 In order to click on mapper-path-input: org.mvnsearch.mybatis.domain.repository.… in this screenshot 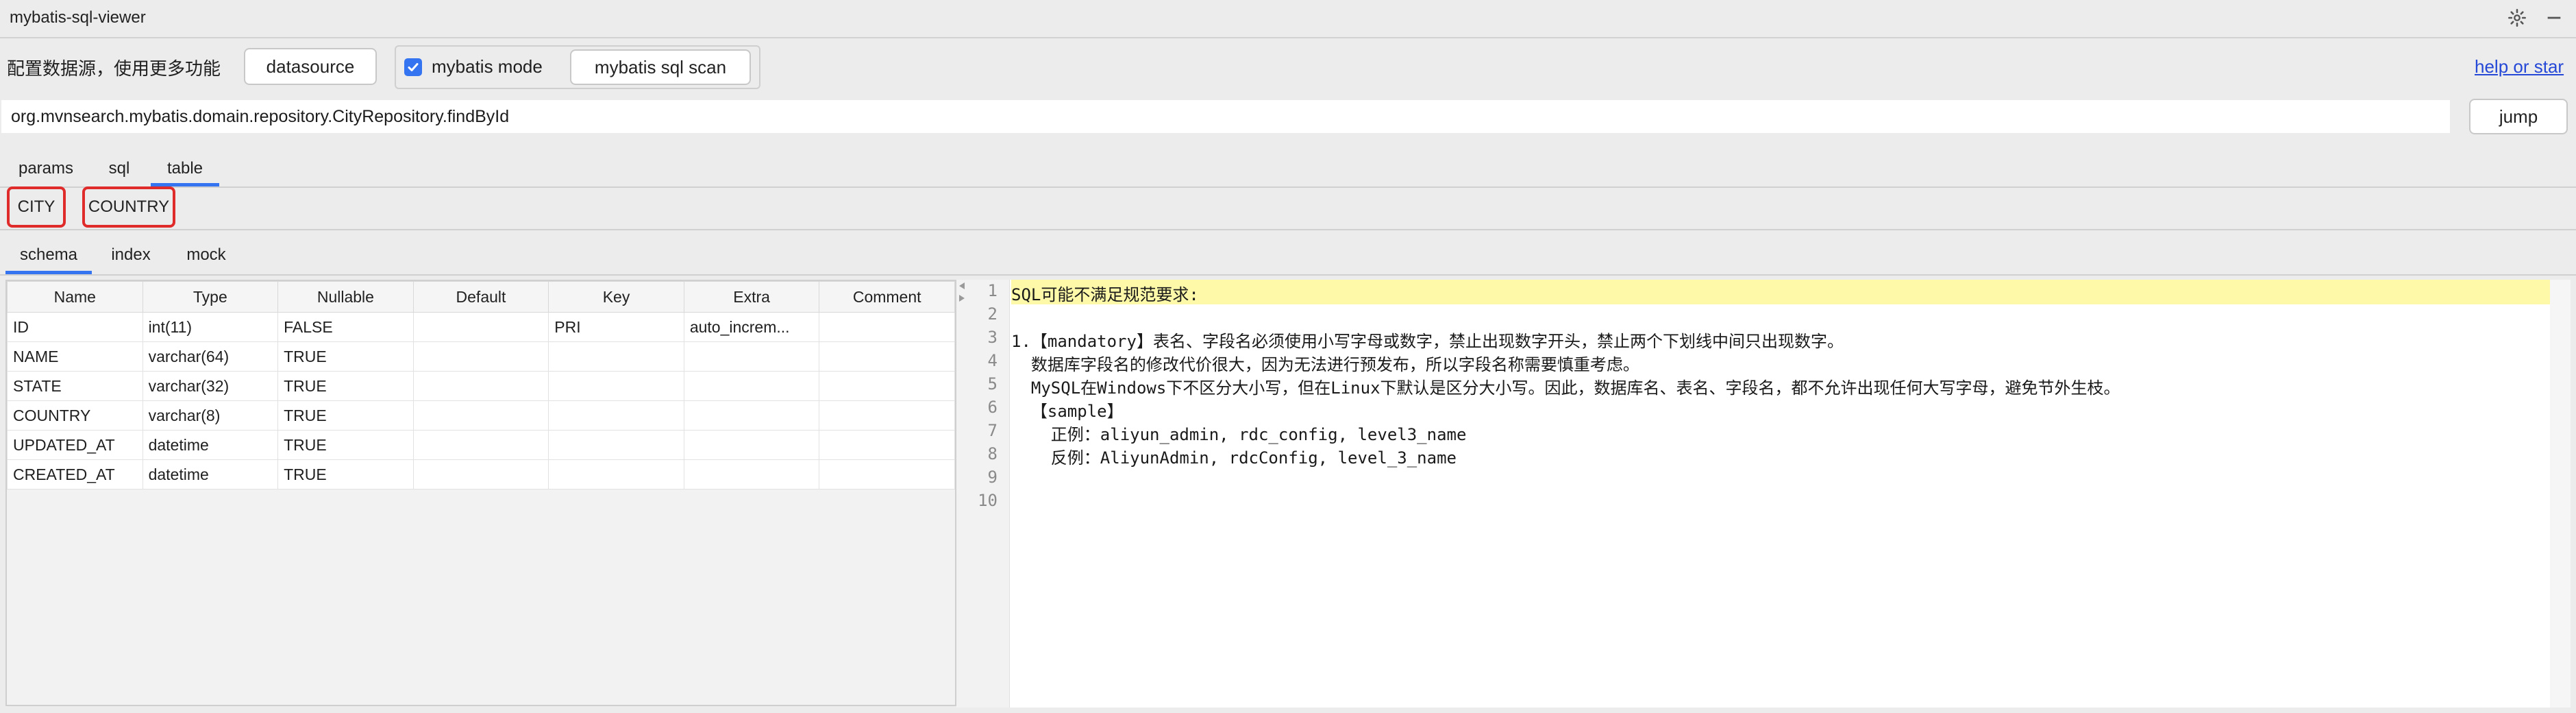, I will do `click(1225, 116)`.